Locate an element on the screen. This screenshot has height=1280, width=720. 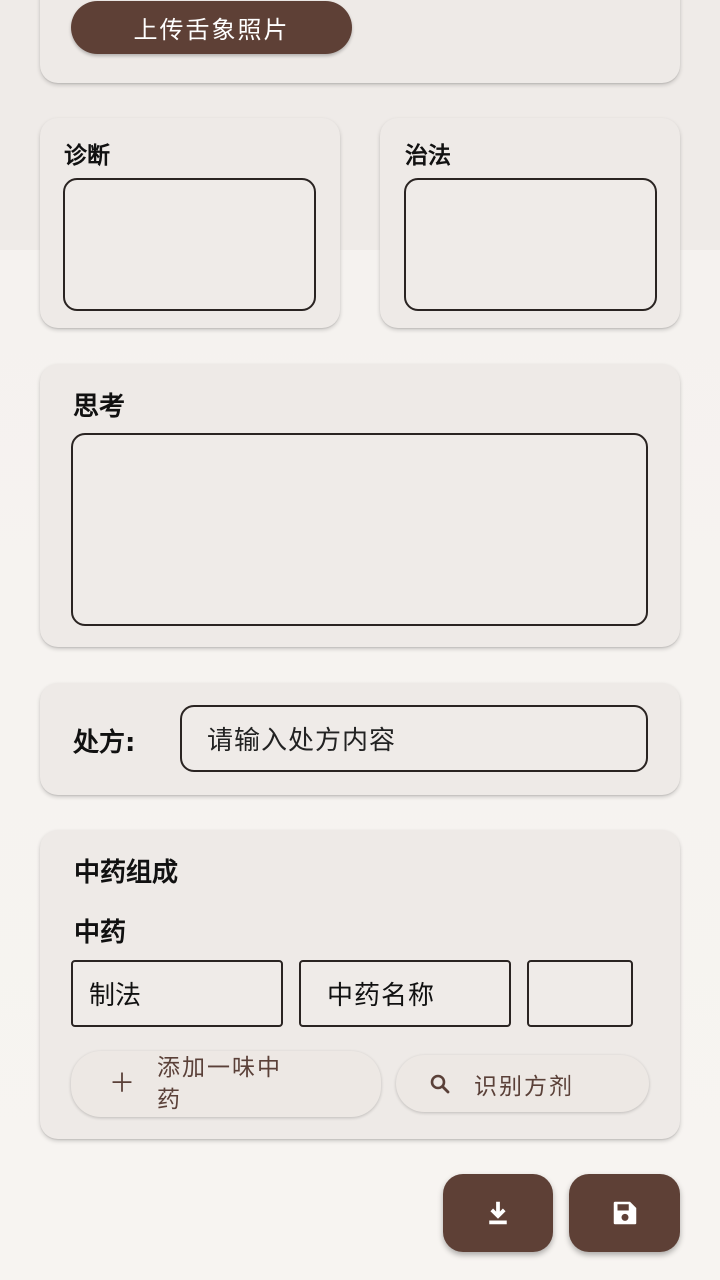
save-button is located at coordinates (624, 1213).